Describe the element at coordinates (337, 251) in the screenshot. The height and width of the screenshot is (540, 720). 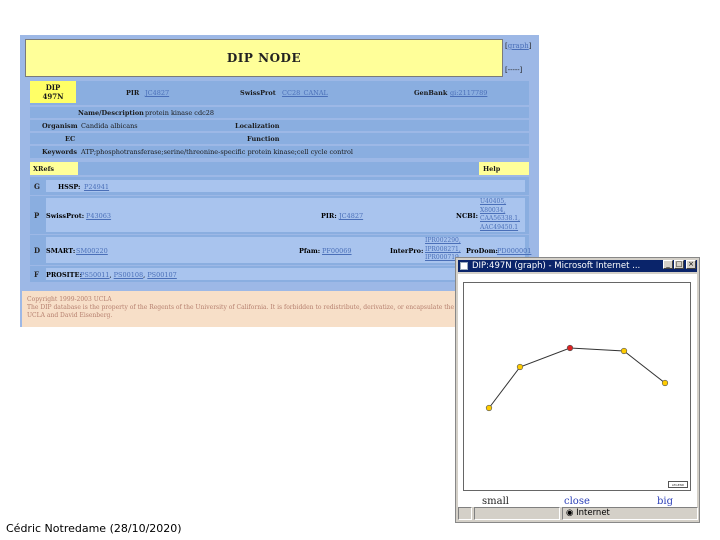
I see `pfam-link: PF00069` at that location.